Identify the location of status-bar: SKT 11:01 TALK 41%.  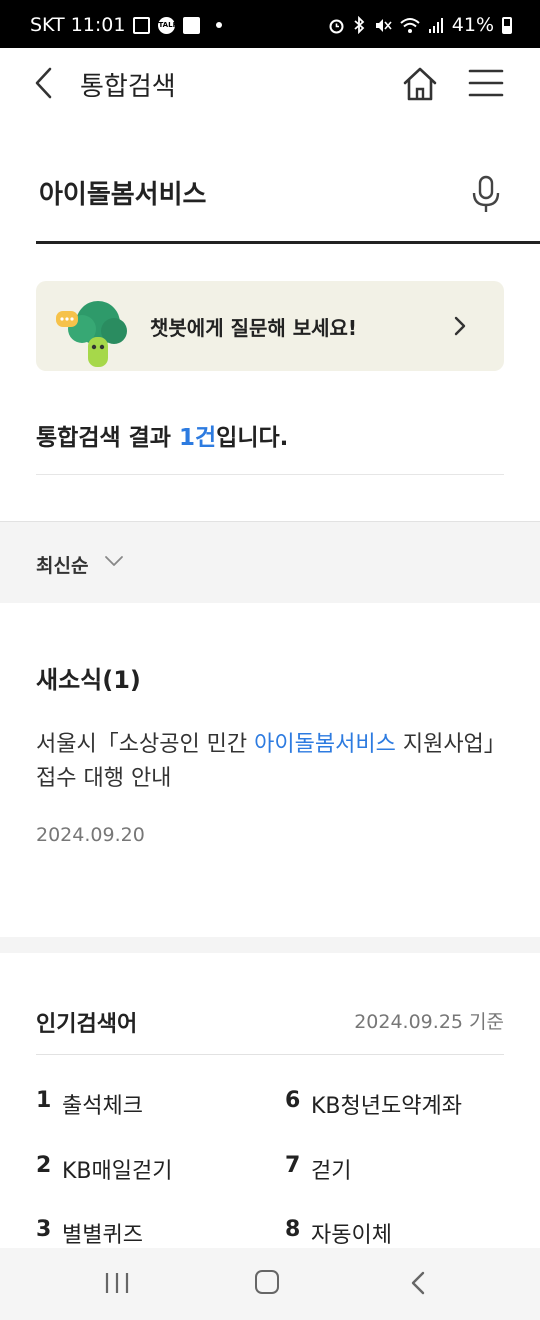
(270, 24).